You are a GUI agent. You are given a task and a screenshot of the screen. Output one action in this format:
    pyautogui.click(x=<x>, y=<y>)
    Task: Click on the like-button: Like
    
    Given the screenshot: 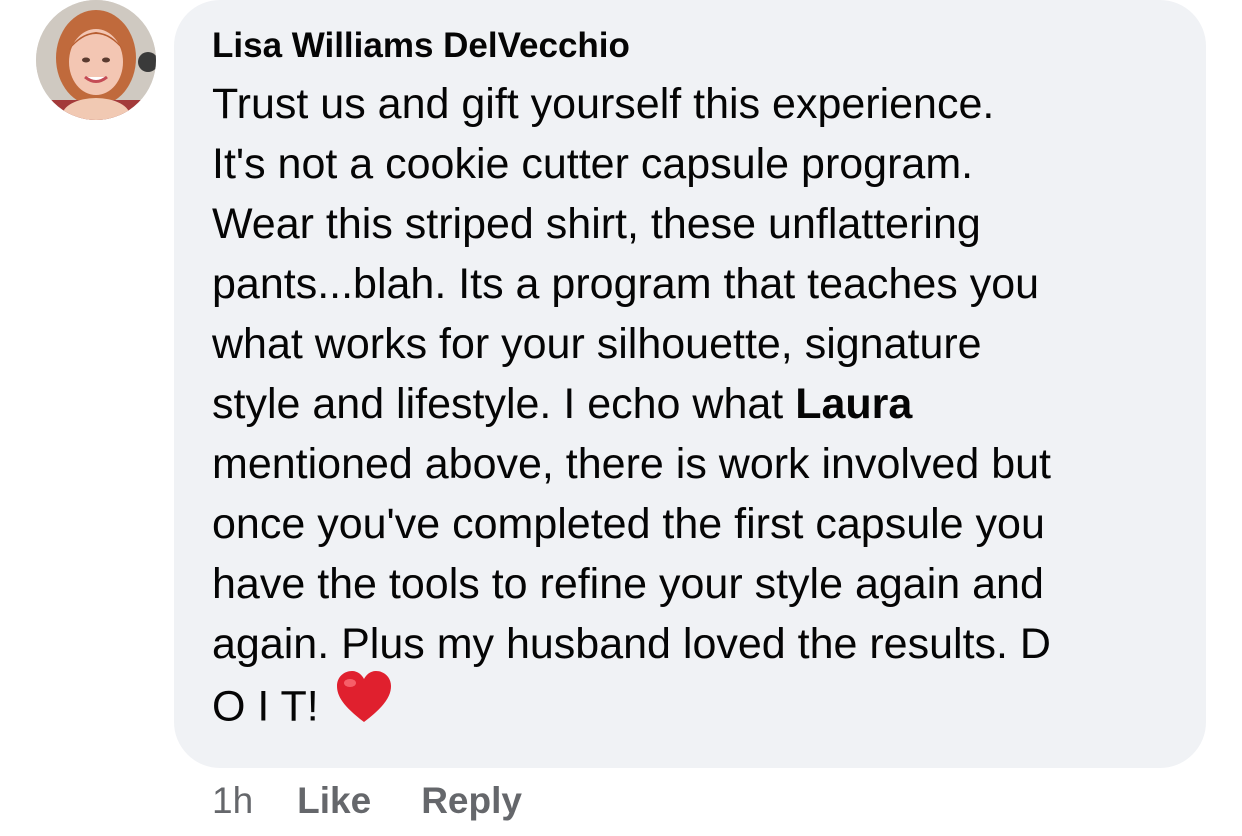 What is the action you would take?
    pyautogui.click(x=334, y=800)
    